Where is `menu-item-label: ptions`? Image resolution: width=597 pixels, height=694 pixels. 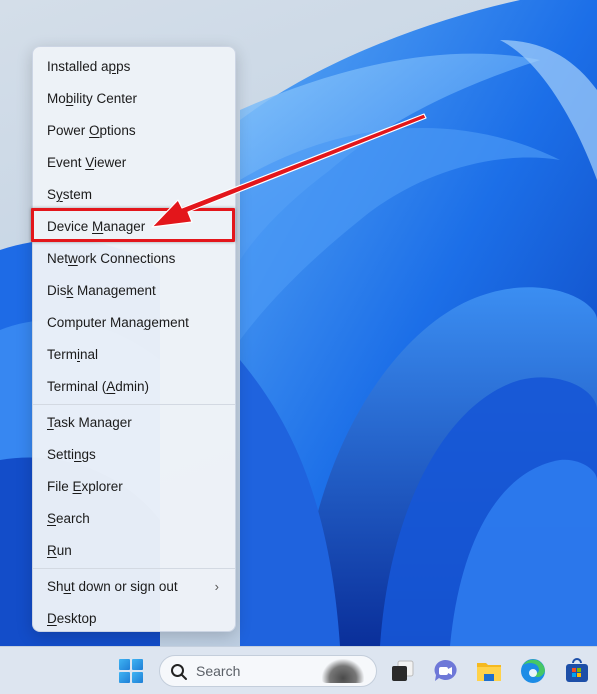
menu-item-label: ptions is located at coordinates (117, 130).